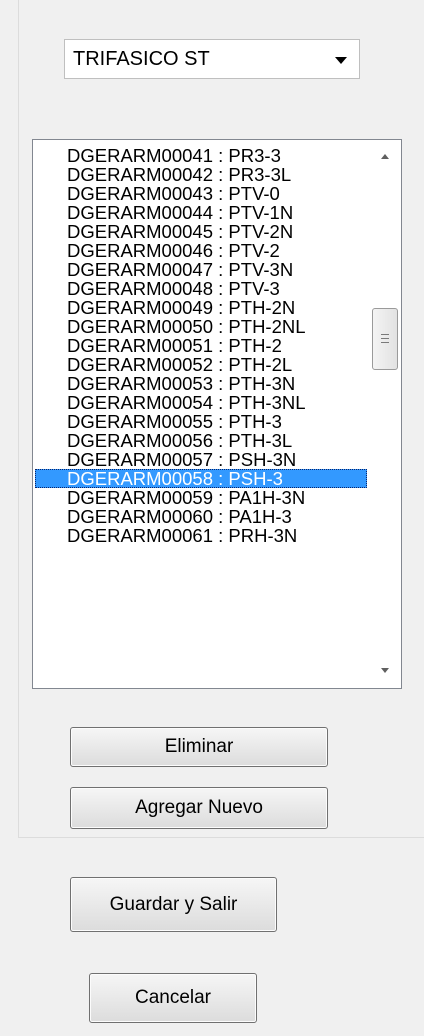  What do you see at coordinates (201, 459) in the screenshot?
I see `list-item: DGERARM00057 : PSH-3N` at bounding box center [201, 459].